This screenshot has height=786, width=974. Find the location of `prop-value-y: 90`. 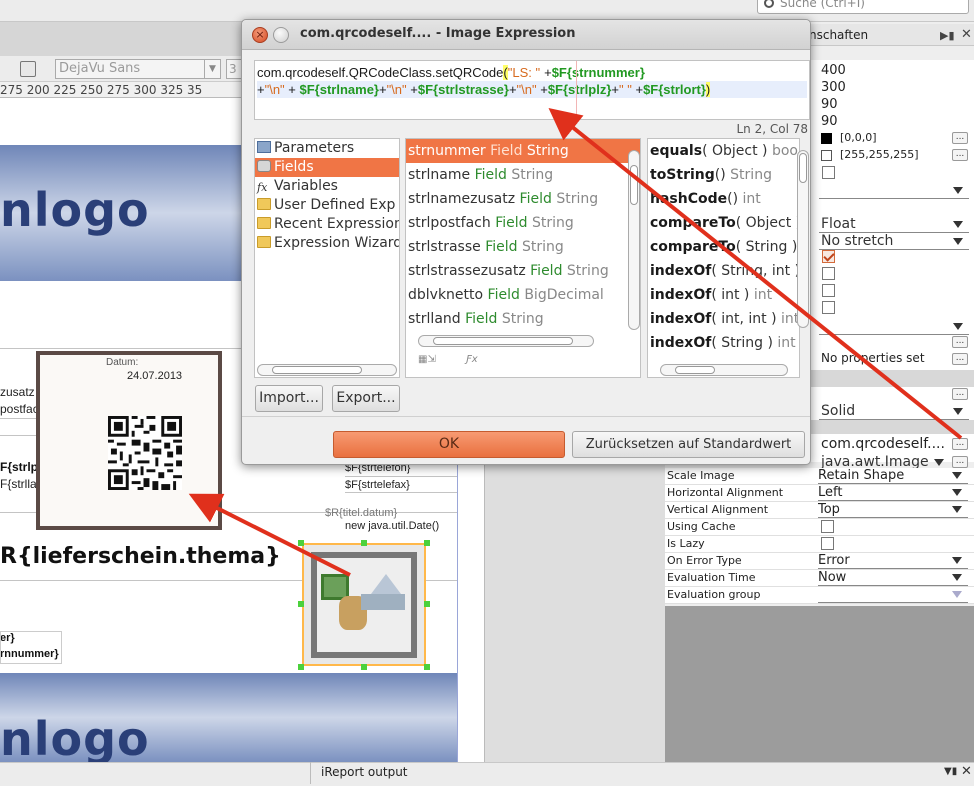

prop-value-y: 90 is located at coordinates (829, 121).